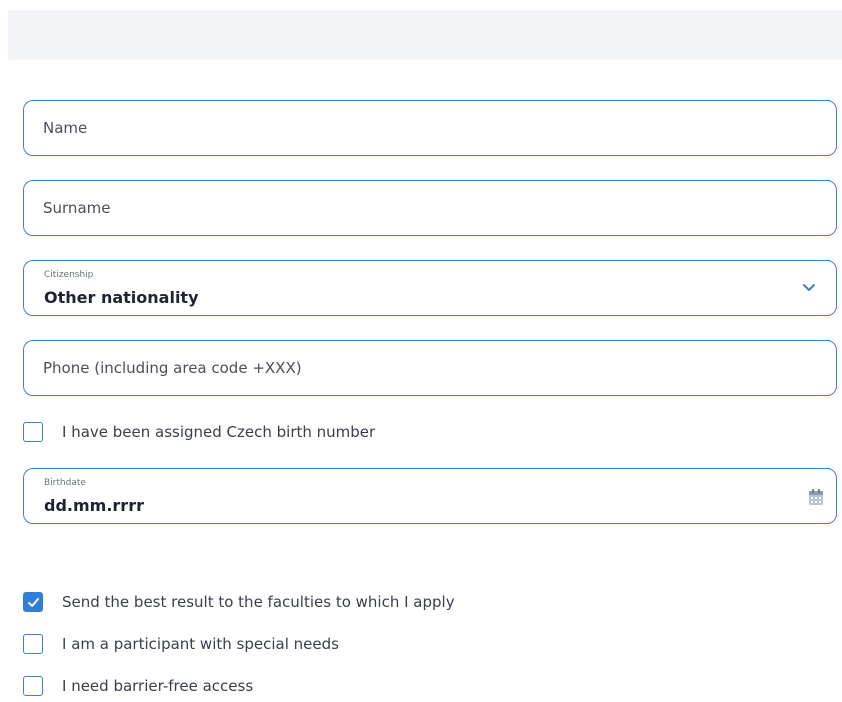 Image resolution: width=842 pixels, height=702 pixels. What do you see at coordinates (816, 497) in the screenshot?
I see `calendar-icon` at bounding box center [816, 497].